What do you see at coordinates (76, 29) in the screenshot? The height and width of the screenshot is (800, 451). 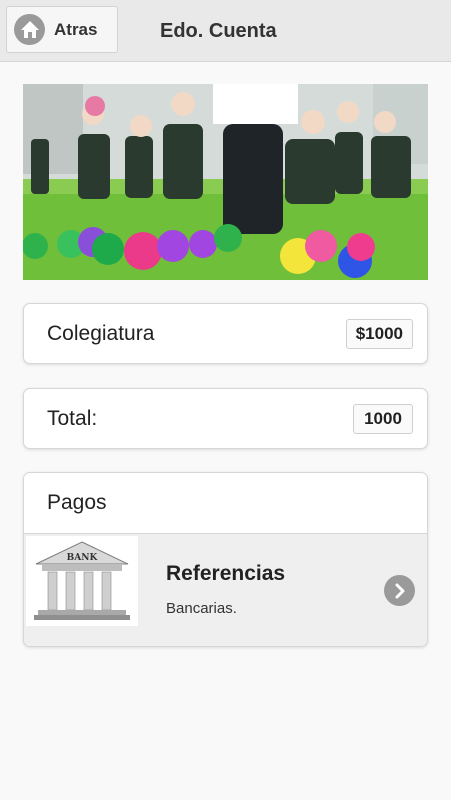 I see `back-button-label: Atras` at bounding box center [76, 29].